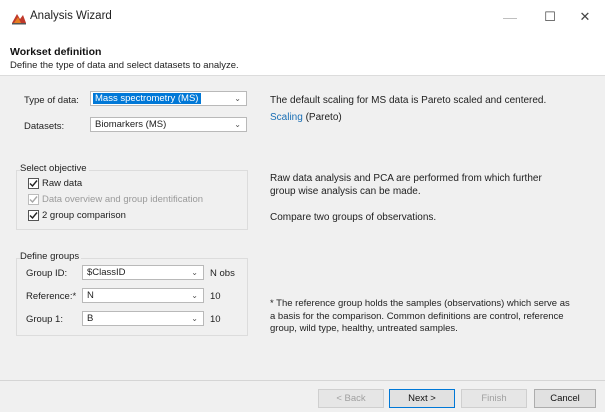  What do you see at coordinates (90, 318) in the screenshot?
I see `group1-value: B` at bounding box center [90, 318].